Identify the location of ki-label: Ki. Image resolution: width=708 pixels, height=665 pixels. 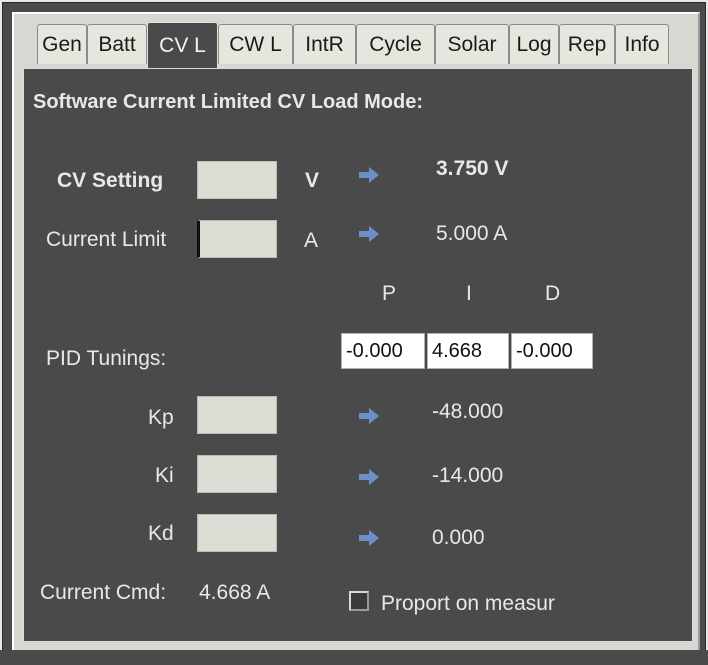
(164, 475).